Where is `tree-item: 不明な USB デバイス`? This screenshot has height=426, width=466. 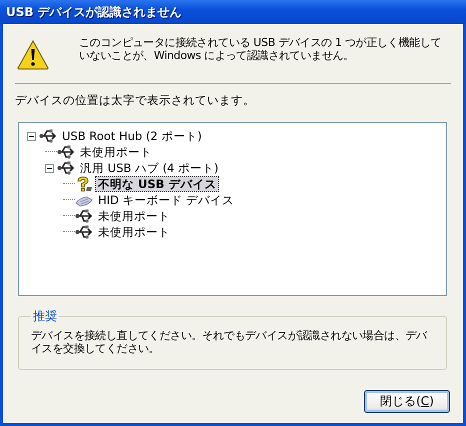 tree-item: 不明な USB デバイス is located at coordinates (157, 184).